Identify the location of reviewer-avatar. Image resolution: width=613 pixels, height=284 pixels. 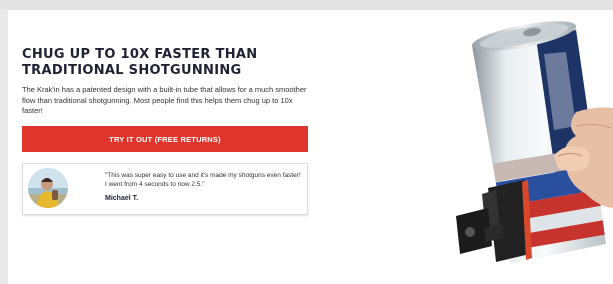
(48, 188).